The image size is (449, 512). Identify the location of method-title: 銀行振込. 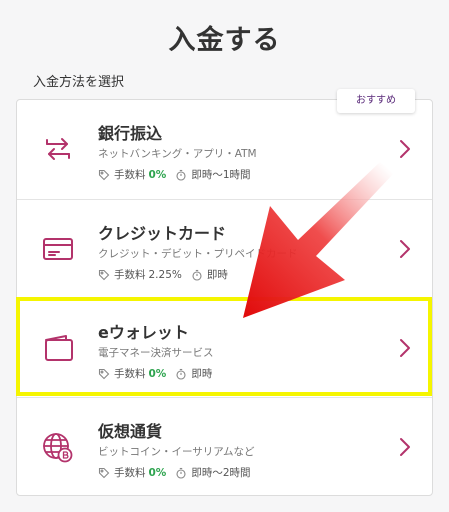
(130, 133).